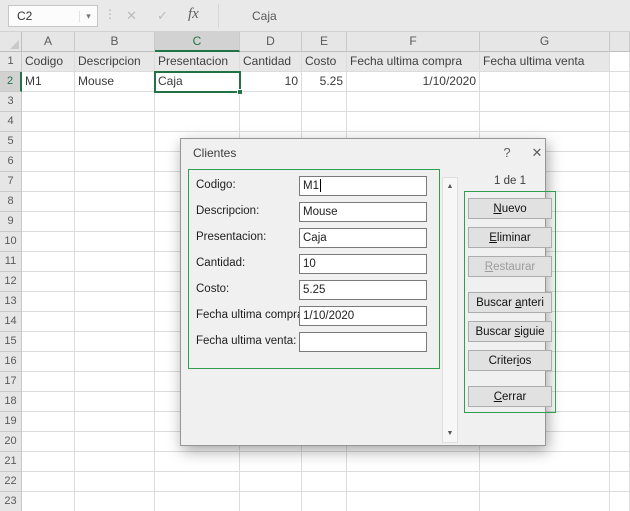 This screenshot has height=511, width=630. What do you see at coordinates (48, 202) in the screenshot?
I see `cell-A8` at bounding box center [48, 202].